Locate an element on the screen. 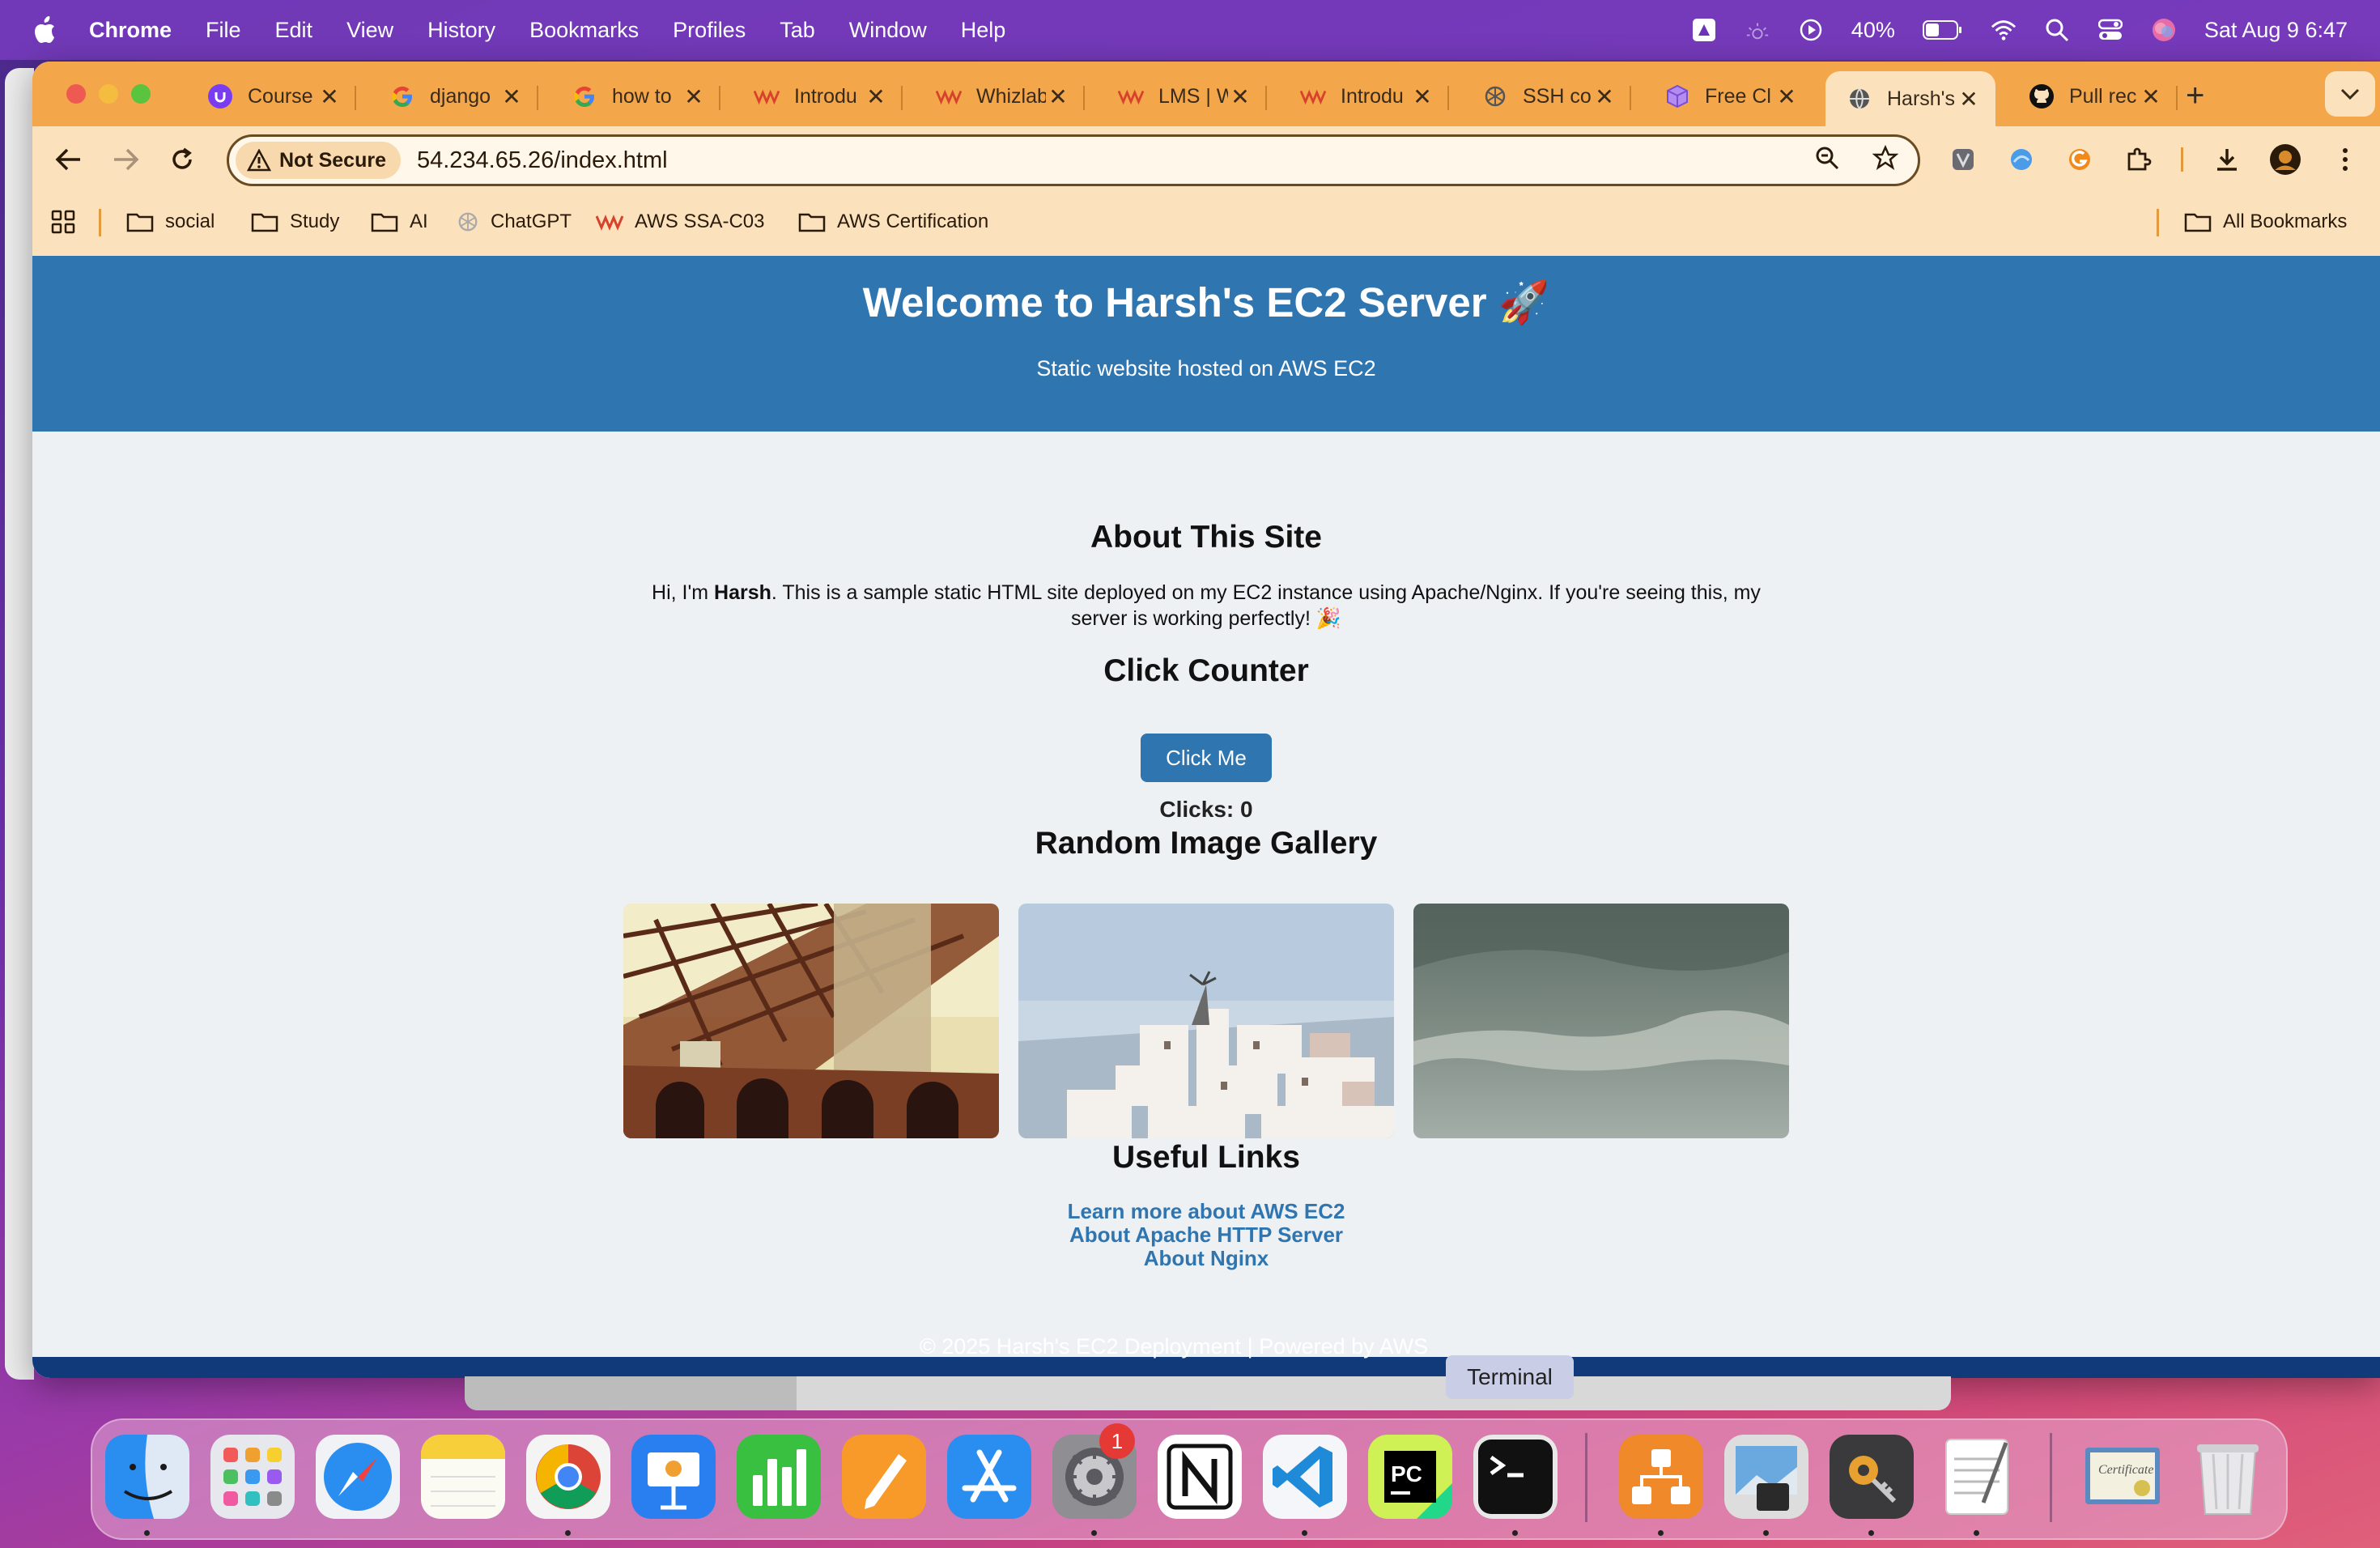 Image resolution: width=2380 pixels, height=1548 pixels. spotlight-search-icon is located at coordinates (2057, 30).